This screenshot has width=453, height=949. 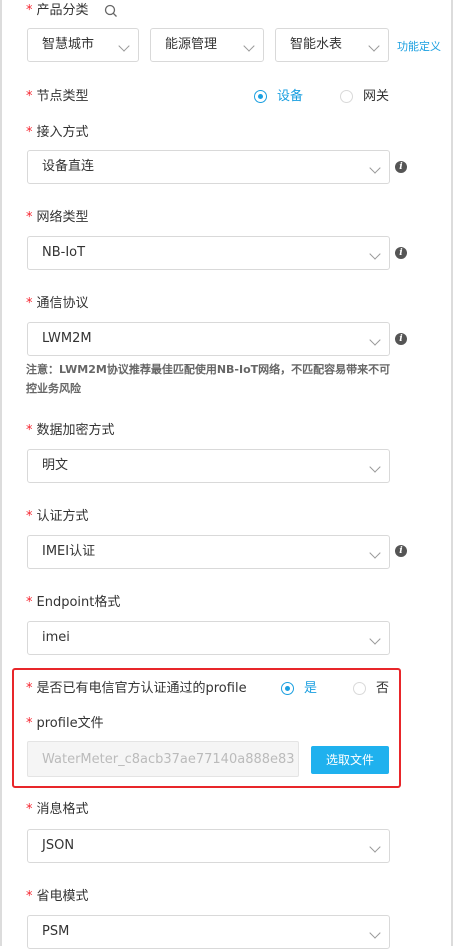 I want to click on node-type-gateway-label: 网关, so click(x=376, y=97).